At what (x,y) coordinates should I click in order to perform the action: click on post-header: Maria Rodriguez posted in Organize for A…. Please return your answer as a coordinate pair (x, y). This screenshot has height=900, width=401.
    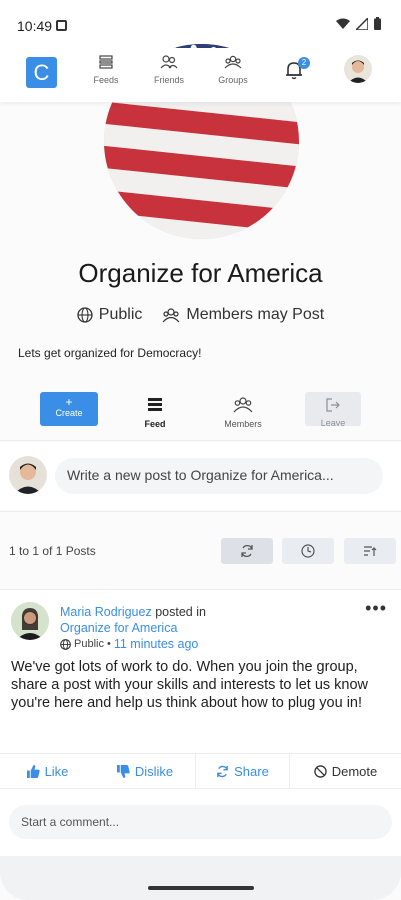
    Looking at the image, I should click on (133, 628).